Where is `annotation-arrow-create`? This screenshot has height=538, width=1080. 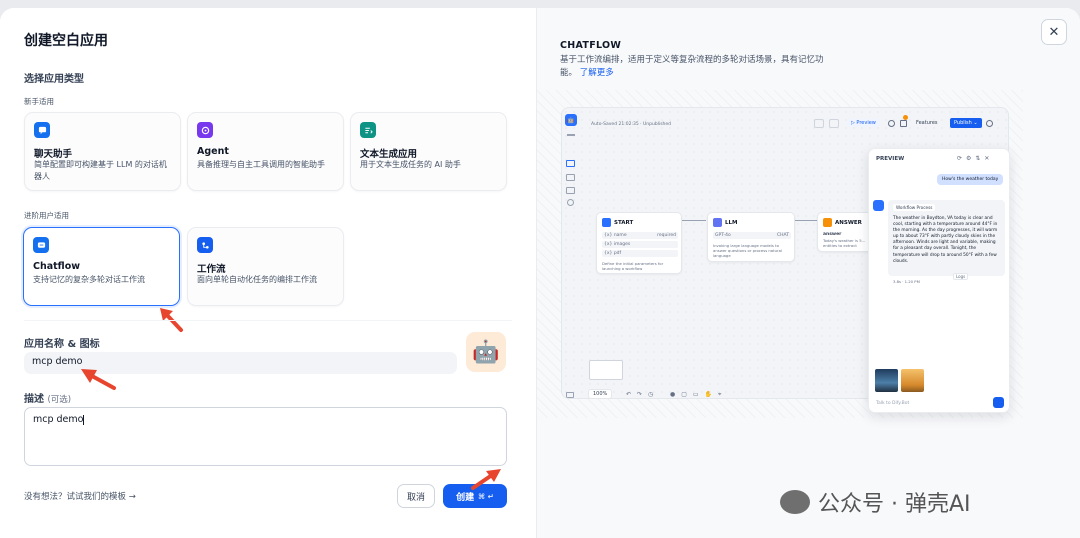 annotation-arrow-create is located at coordinates (486, 479).